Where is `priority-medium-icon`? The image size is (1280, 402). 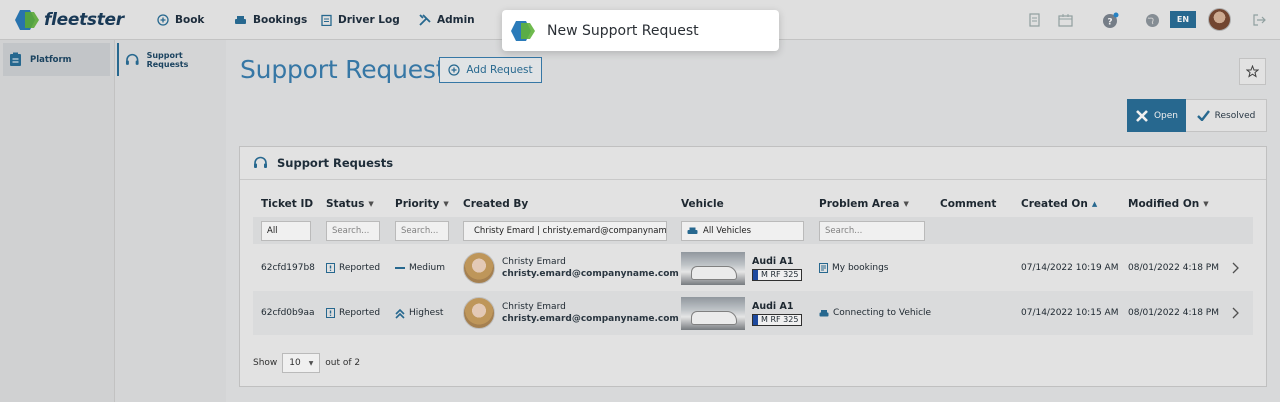
priority-medium-icon is located at coordinates (400, 268).